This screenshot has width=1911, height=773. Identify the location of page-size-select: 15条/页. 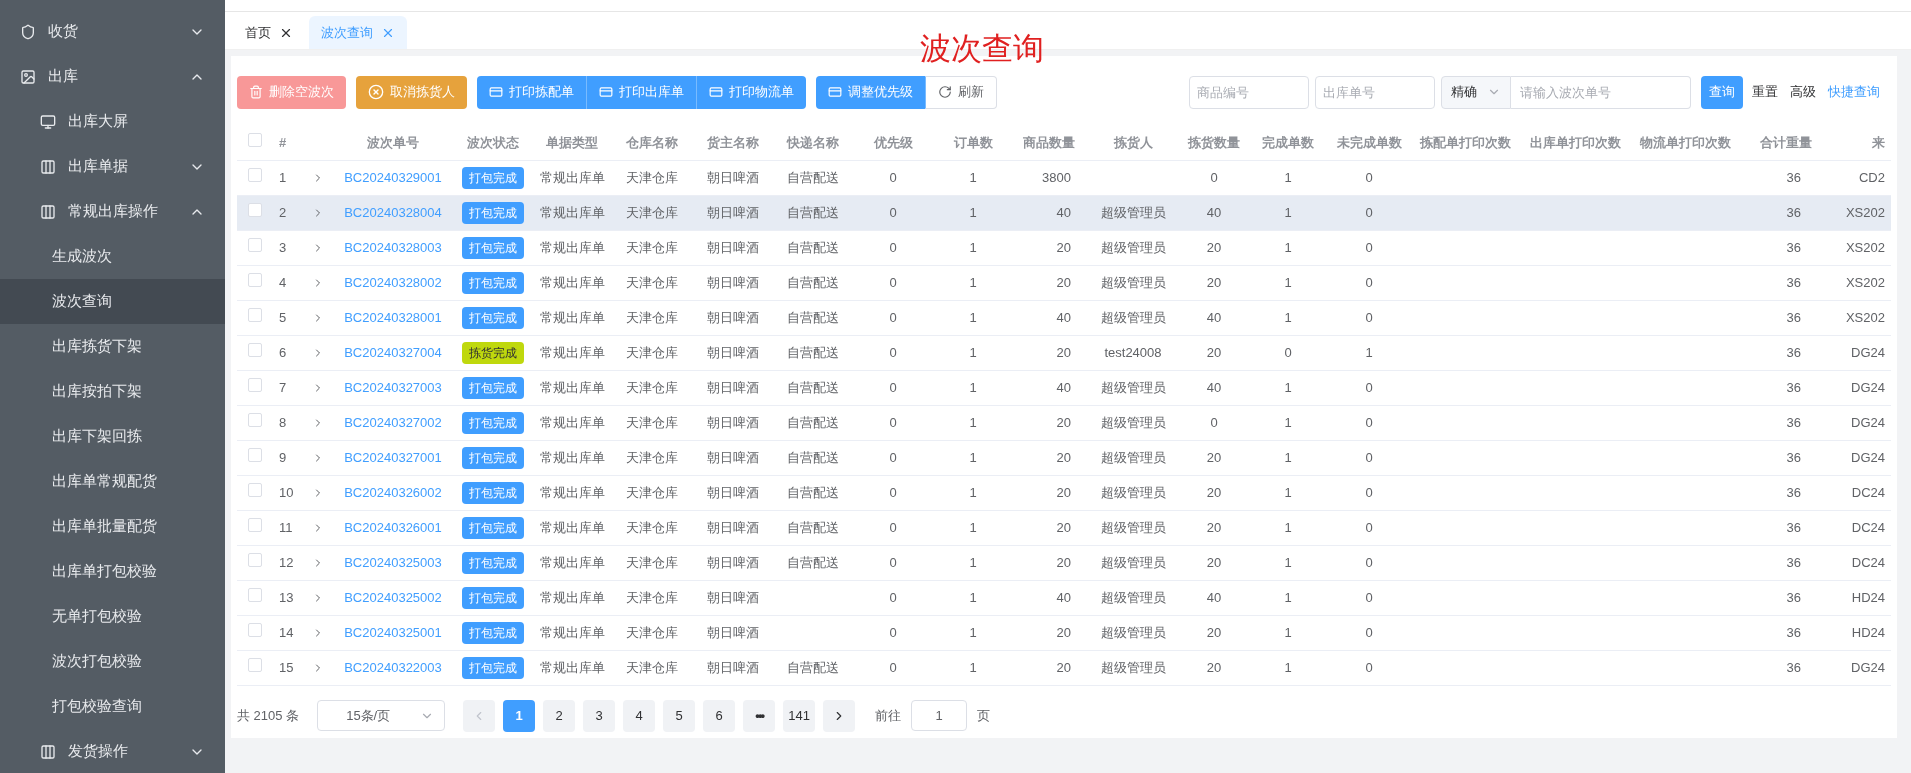
(381, 715).